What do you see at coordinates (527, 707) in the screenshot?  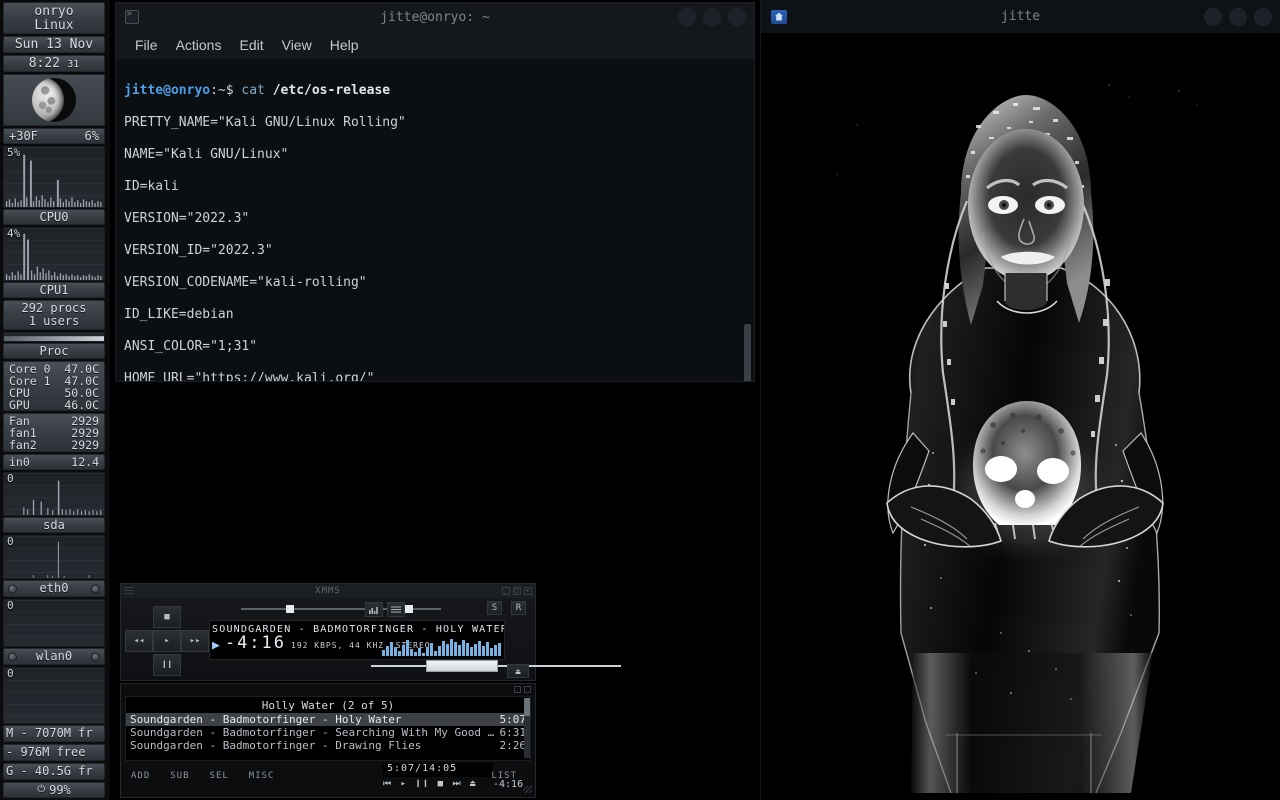 I see `playlist-scrollbar-thumb` at bounding box center [527, 707].